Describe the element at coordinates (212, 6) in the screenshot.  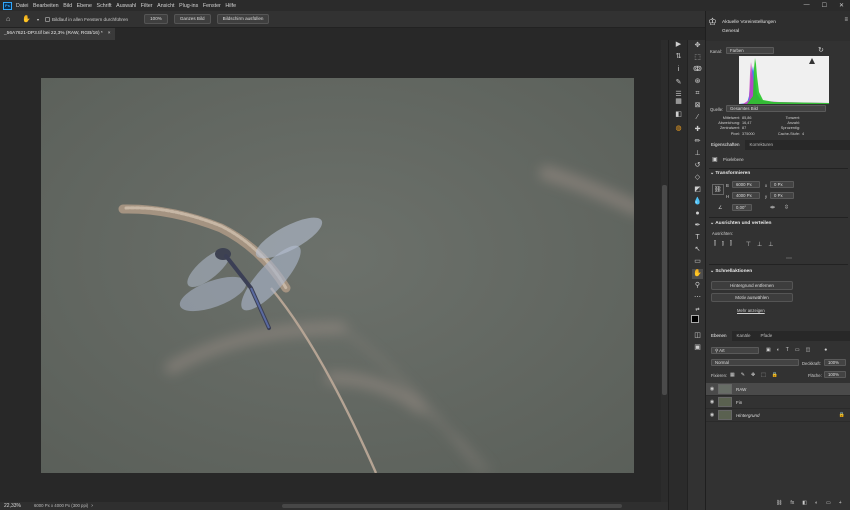
I see `menu-fenster: Fenster` at that location.